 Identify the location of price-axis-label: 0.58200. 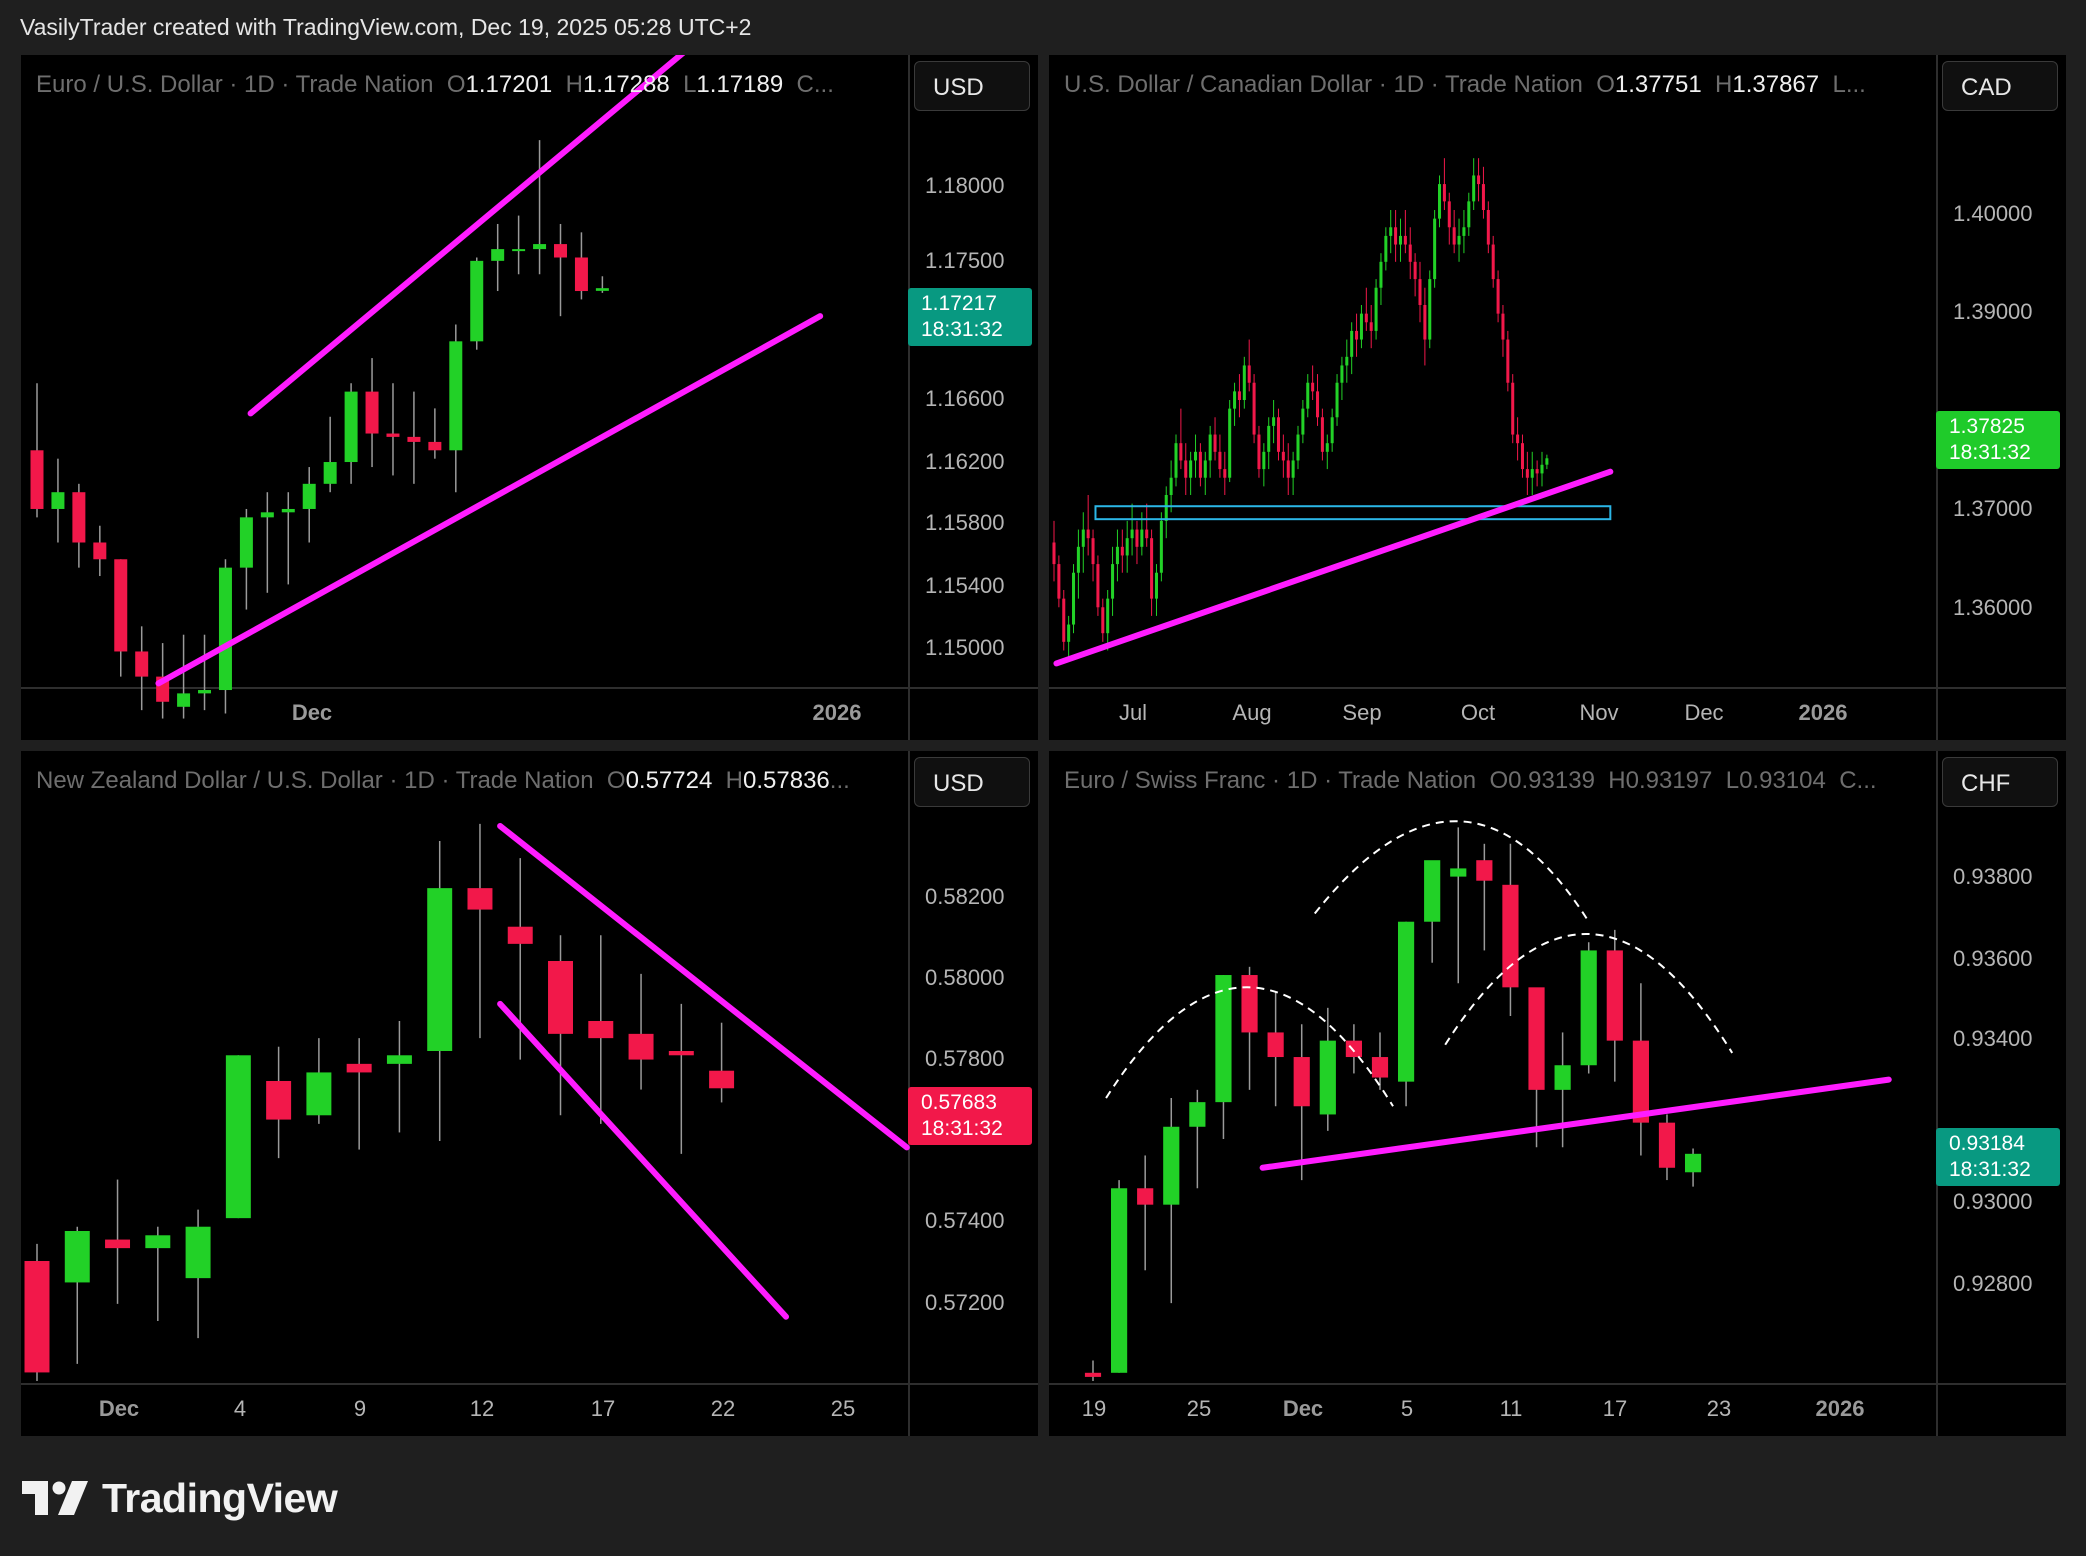
(965, 896).